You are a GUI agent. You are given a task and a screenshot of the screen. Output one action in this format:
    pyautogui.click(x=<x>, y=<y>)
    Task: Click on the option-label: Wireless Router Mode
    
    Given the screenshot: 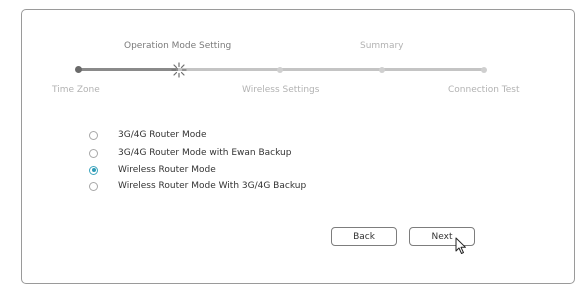 What is the action you would take?
    pyautogui.click(x=167, y=170)
    